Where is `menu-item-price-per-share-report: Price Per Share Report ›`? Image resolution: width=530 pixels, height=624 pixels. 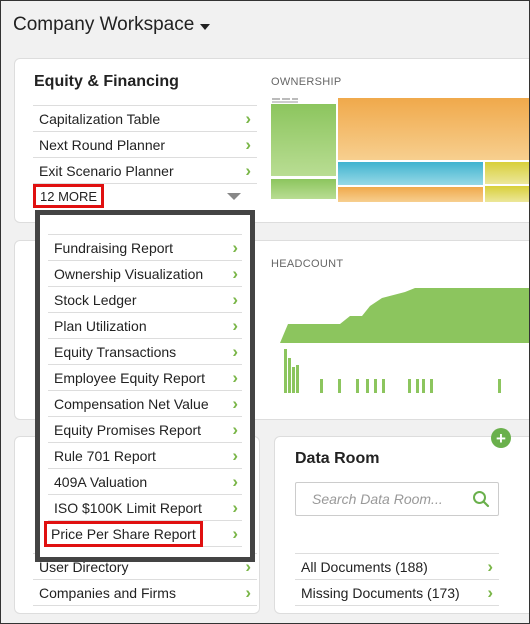
menu-item-price-per-share-report: Price Per Share Report › is located at coordinates (143, 533).